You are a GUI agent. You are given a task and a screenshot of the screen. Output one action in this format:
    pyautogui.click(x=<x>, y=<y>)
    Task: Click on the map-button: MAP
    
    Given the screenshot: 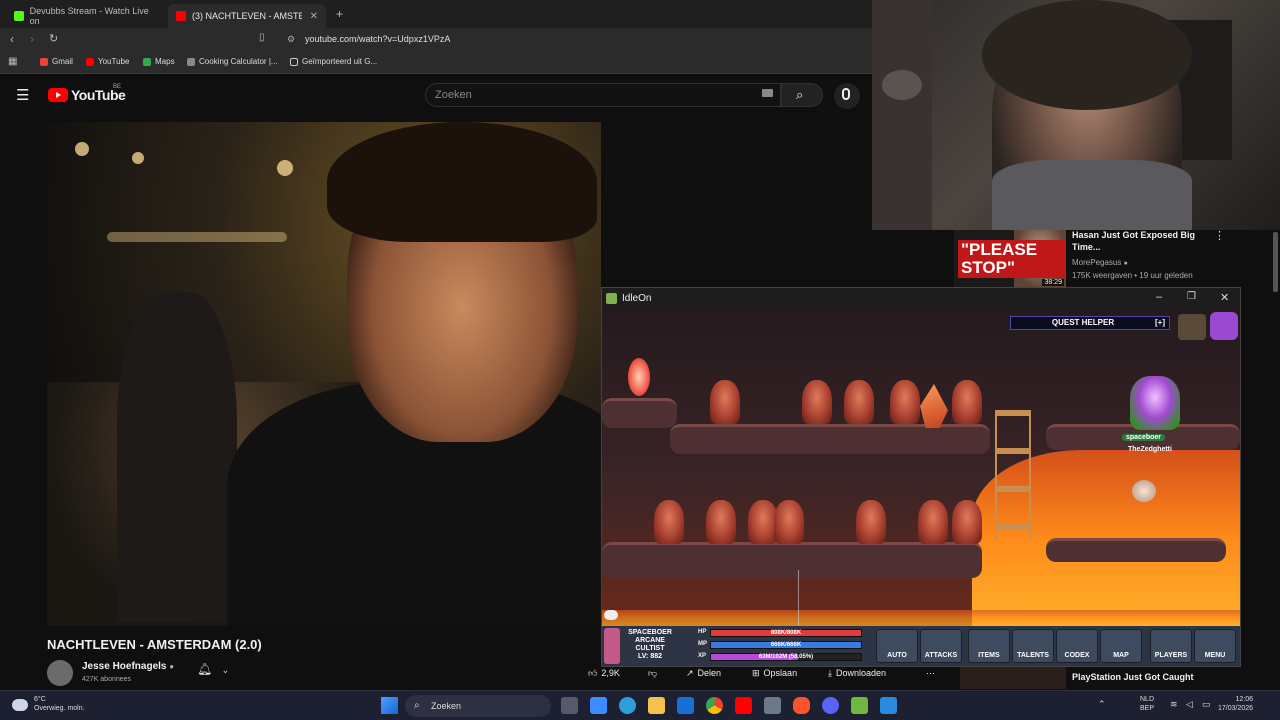 What is the action you would take?
    pyautogui.click(x=1121, y=646)
    